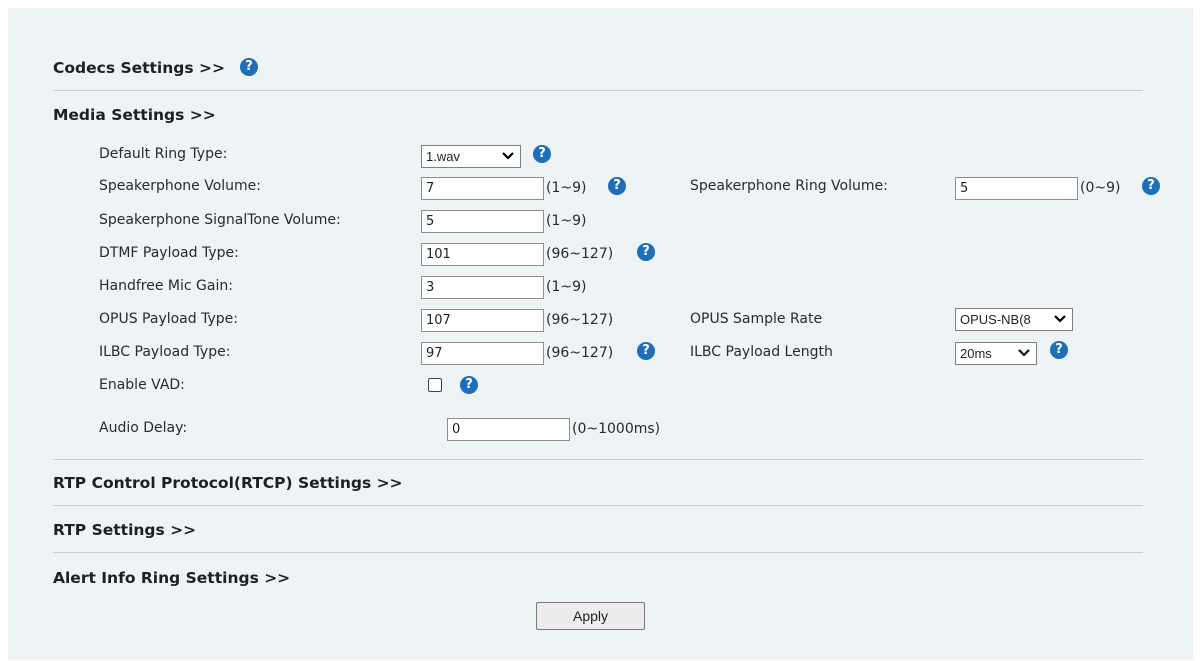 This screenshot has height=661, width=1201. I want to click on ilbc-payload-type-input: 97, so click(482, 353).